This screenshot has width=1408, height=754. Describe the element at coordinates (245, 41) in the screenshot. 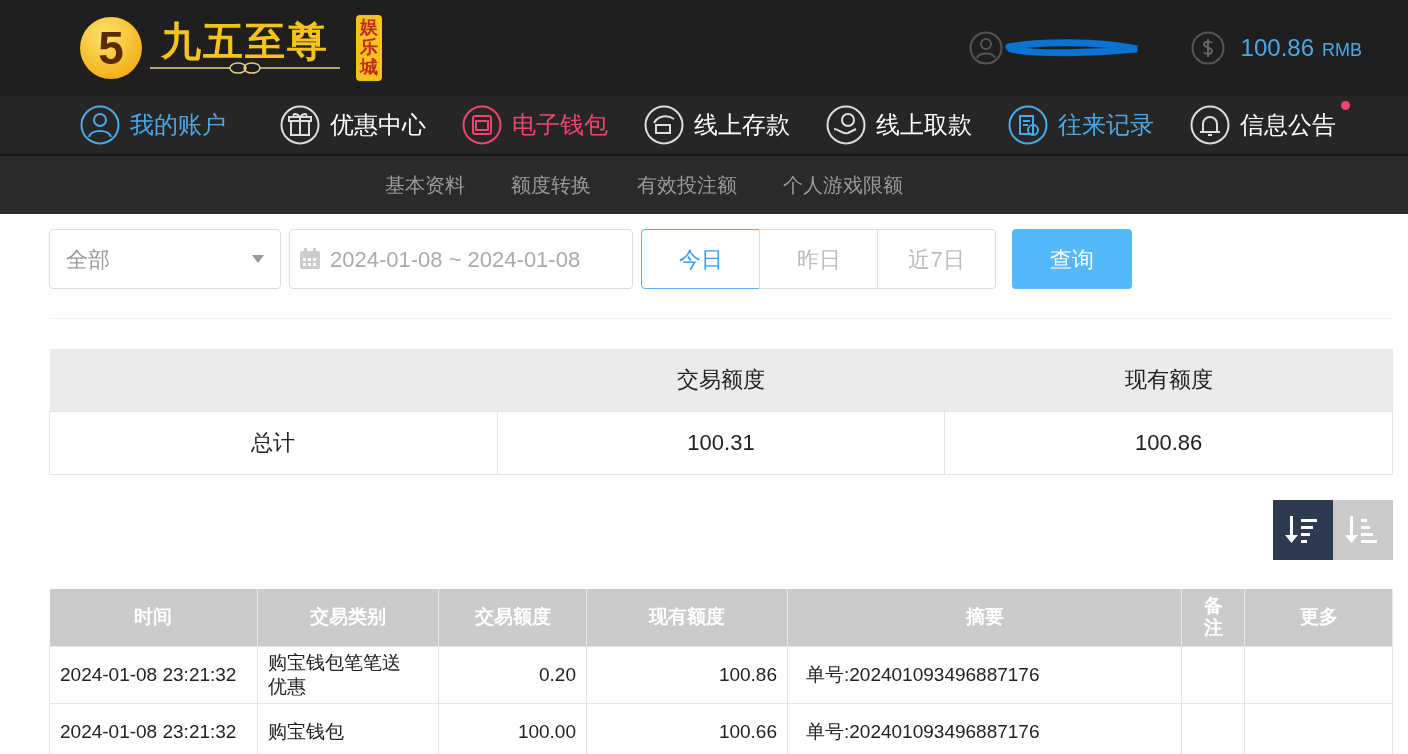

I see `logo-text: 九五至尊` at that location.